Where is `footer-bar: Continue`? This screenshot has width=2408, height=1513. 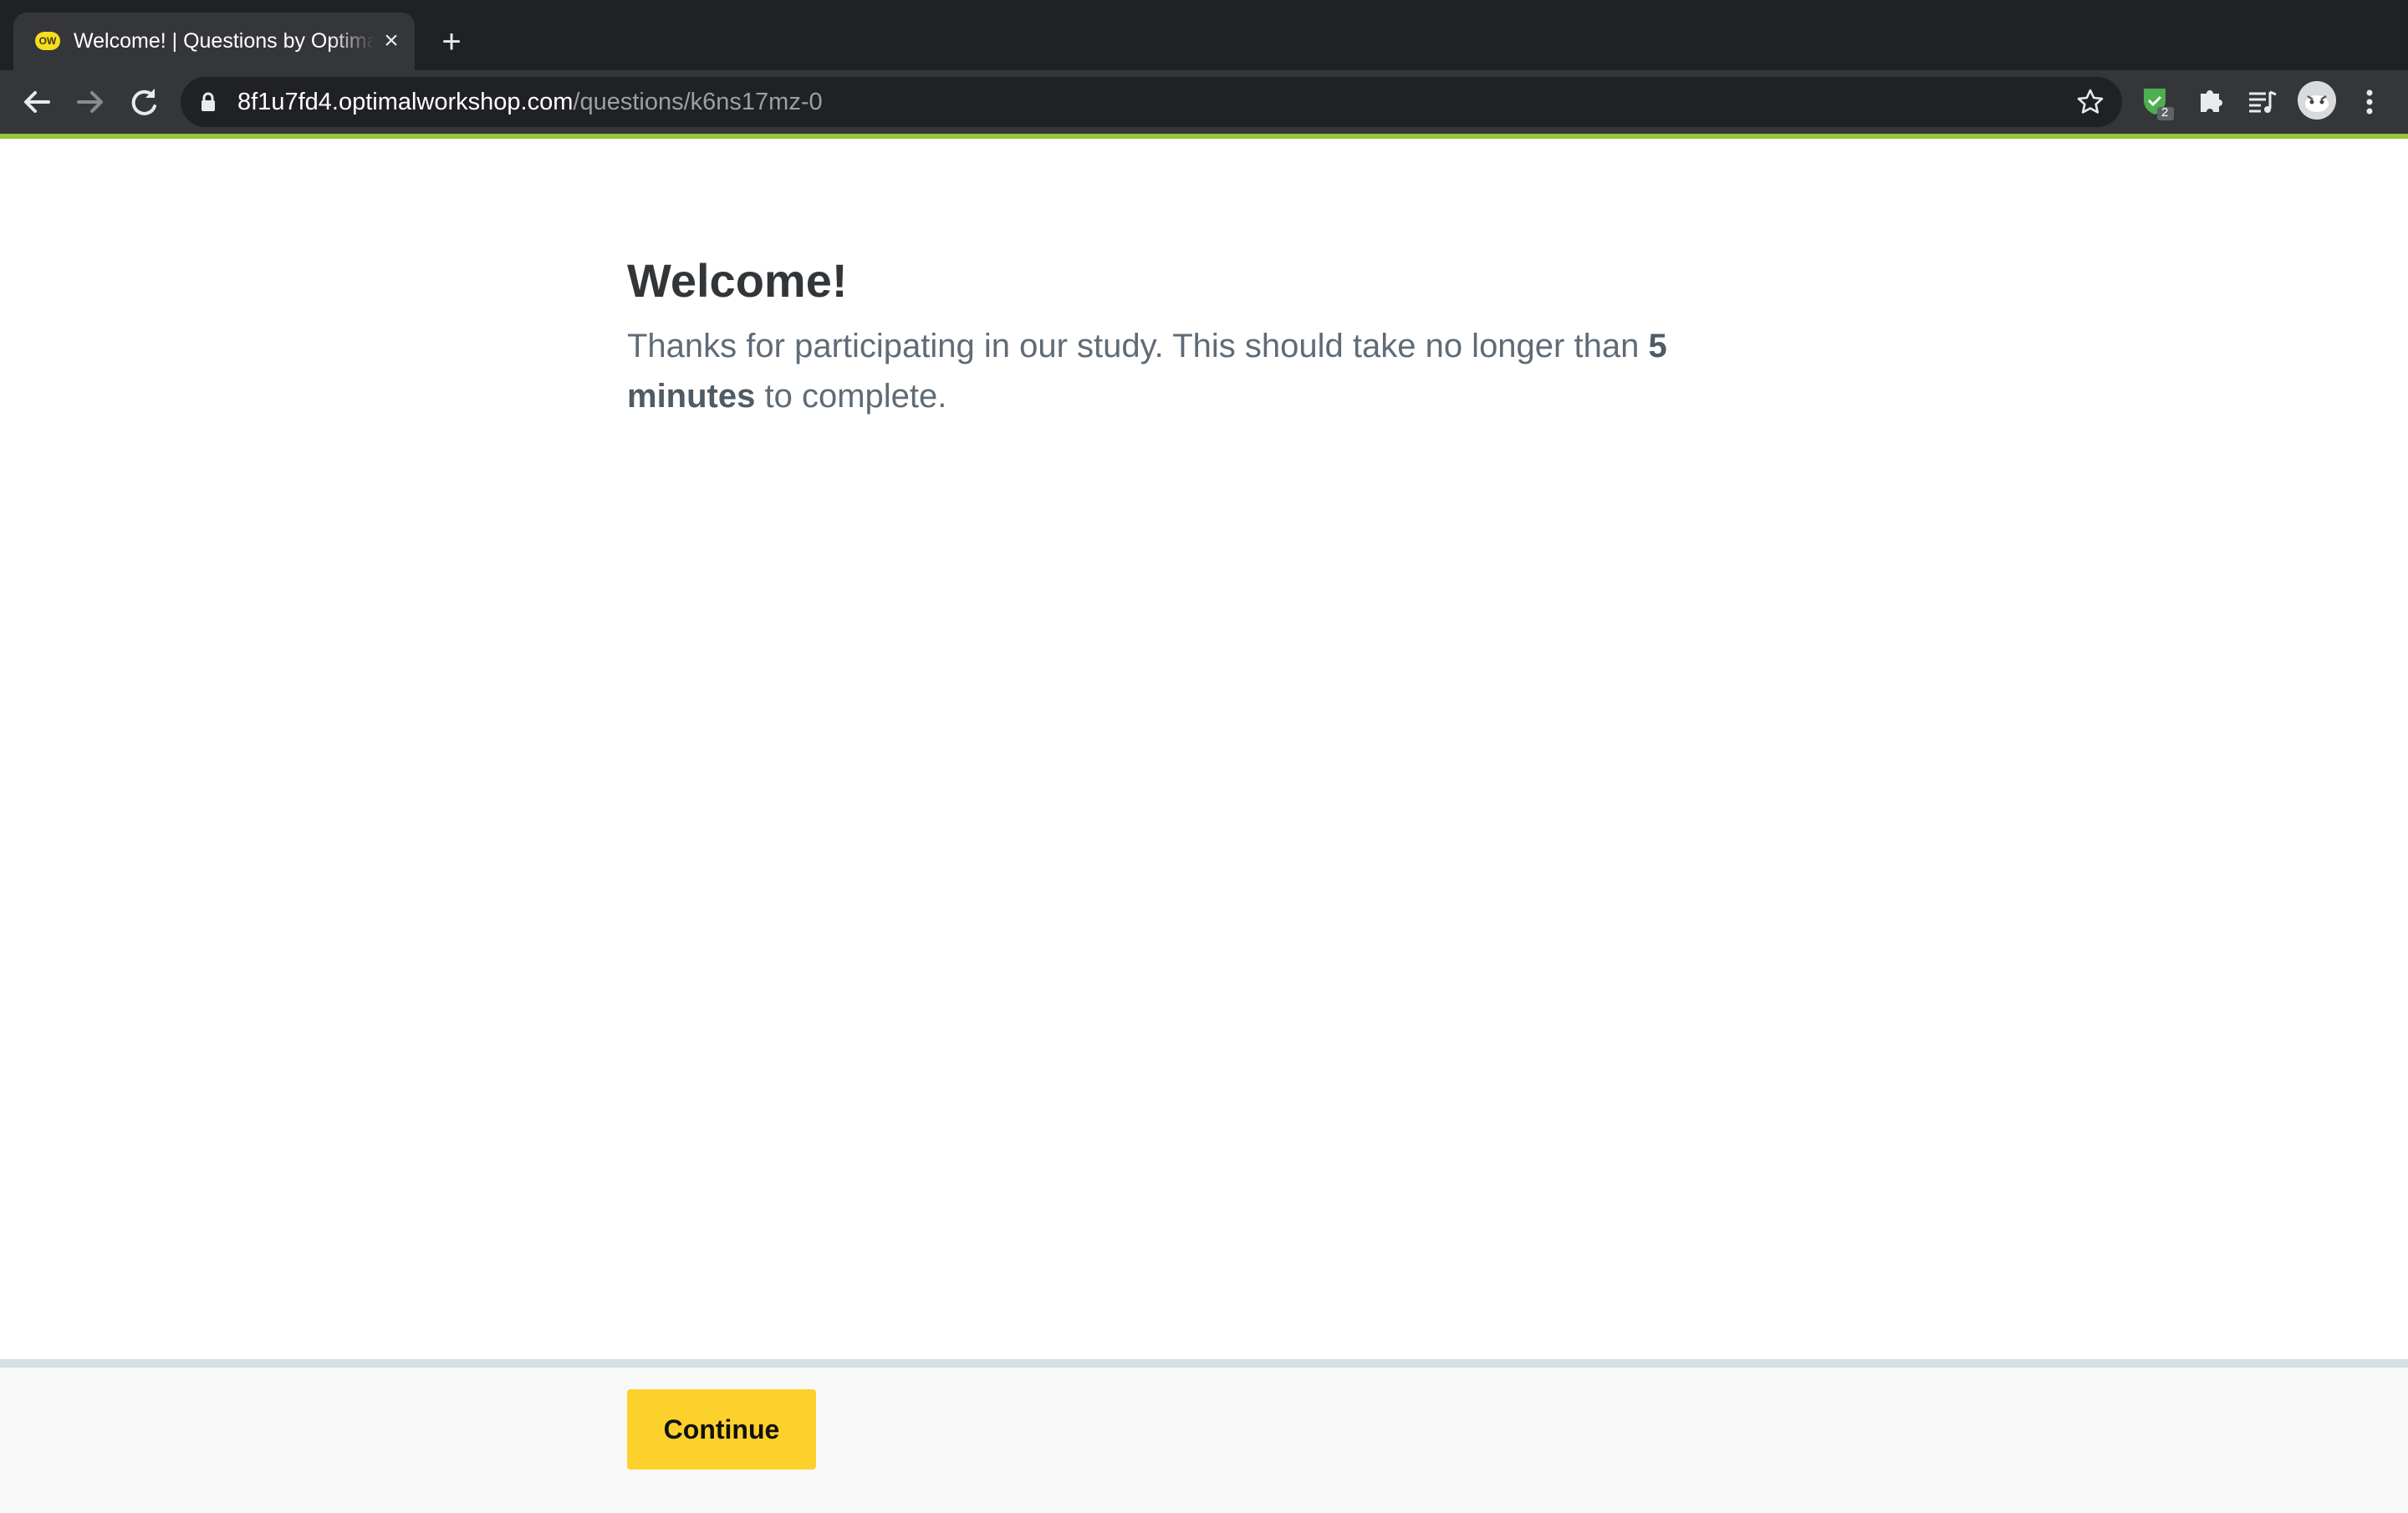 footer-bar: Continue is located at coordinates (1204, 1436).